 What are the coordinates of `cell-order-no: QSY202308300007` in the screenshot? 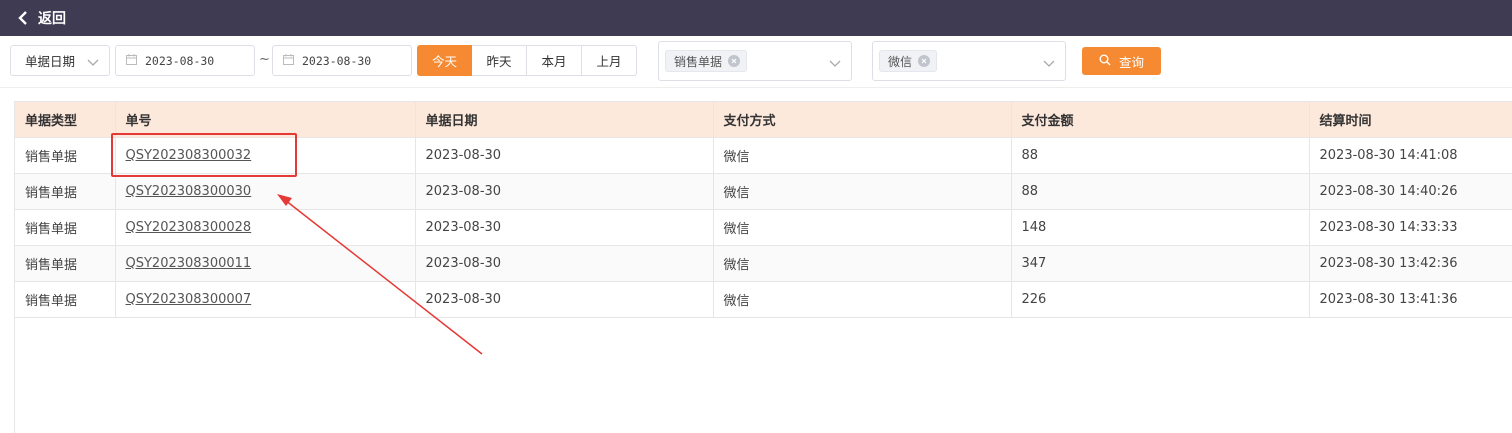 It's located at (265, 299).